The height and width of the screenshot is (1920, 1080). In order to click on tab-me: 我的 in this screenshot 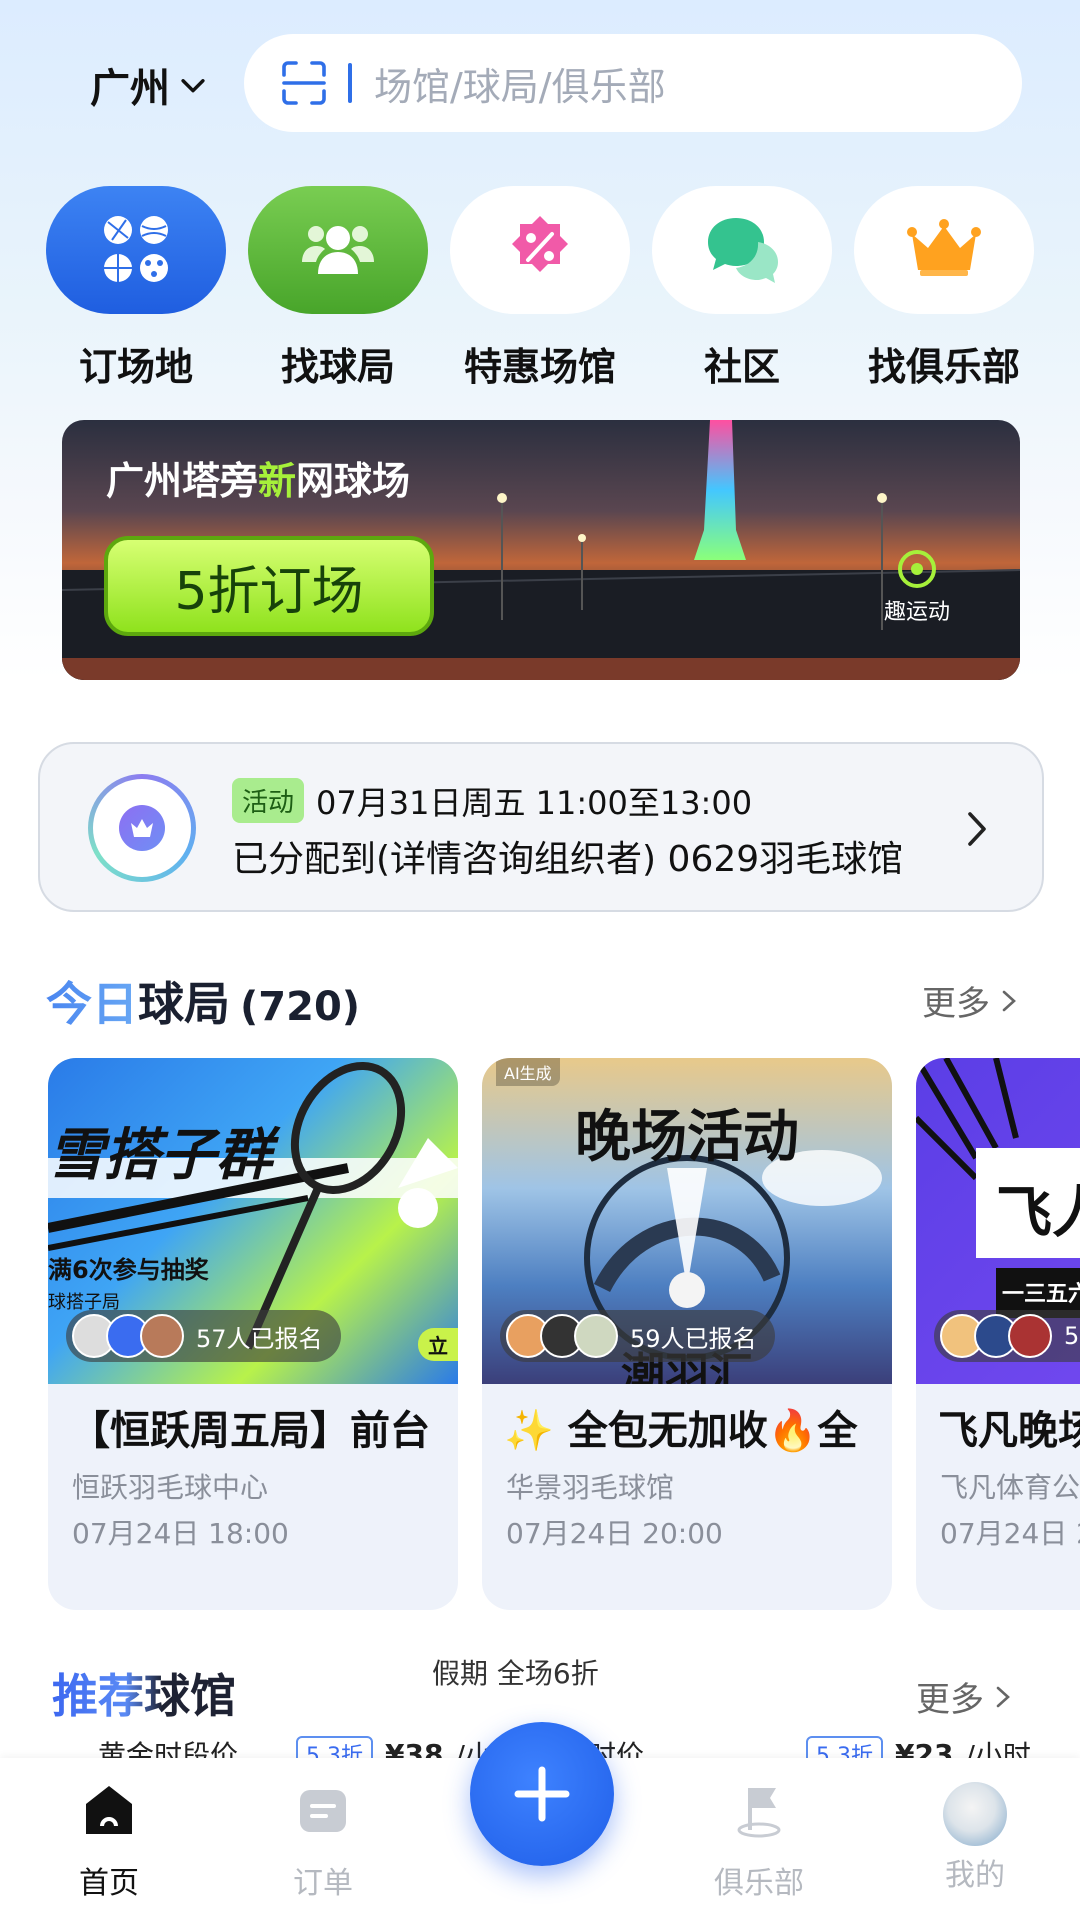, I will do `click(975, 1838)`.